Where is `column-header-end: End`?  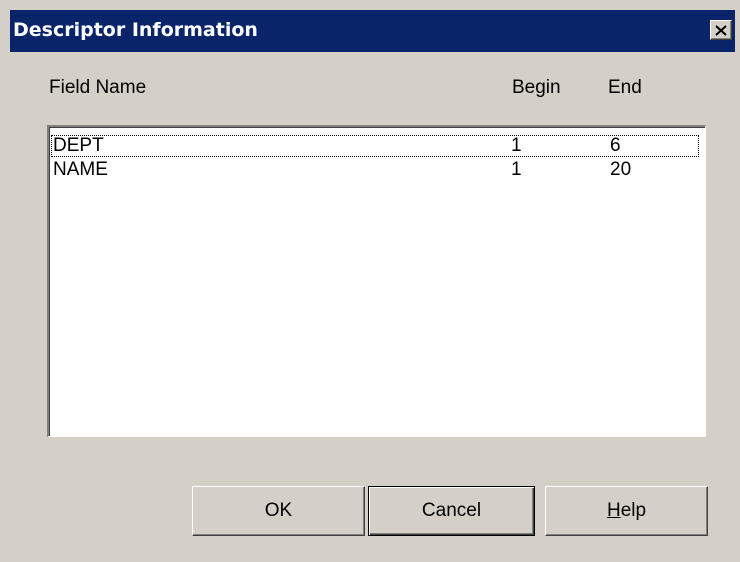
column-header-end: End is located at coordinates (625, 87).